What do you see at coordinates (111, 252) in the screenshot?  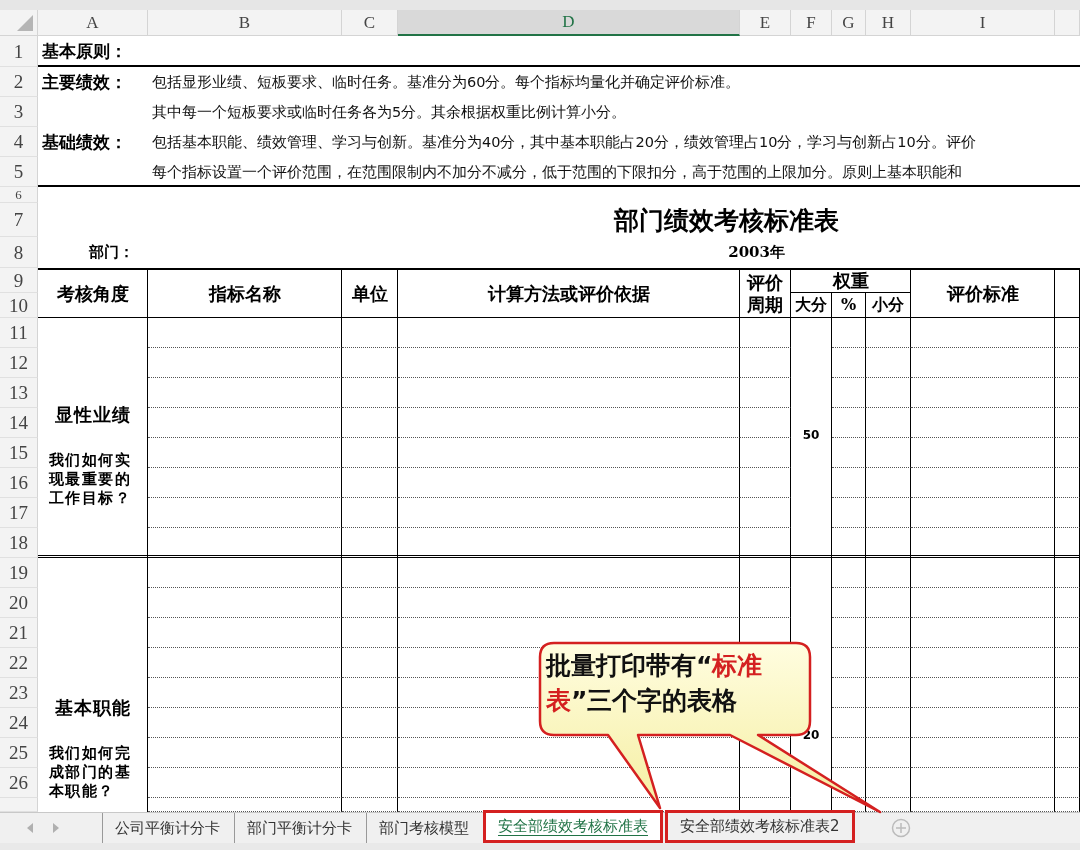 I see `department-label: 部门：` at bounding box center [111, 252].